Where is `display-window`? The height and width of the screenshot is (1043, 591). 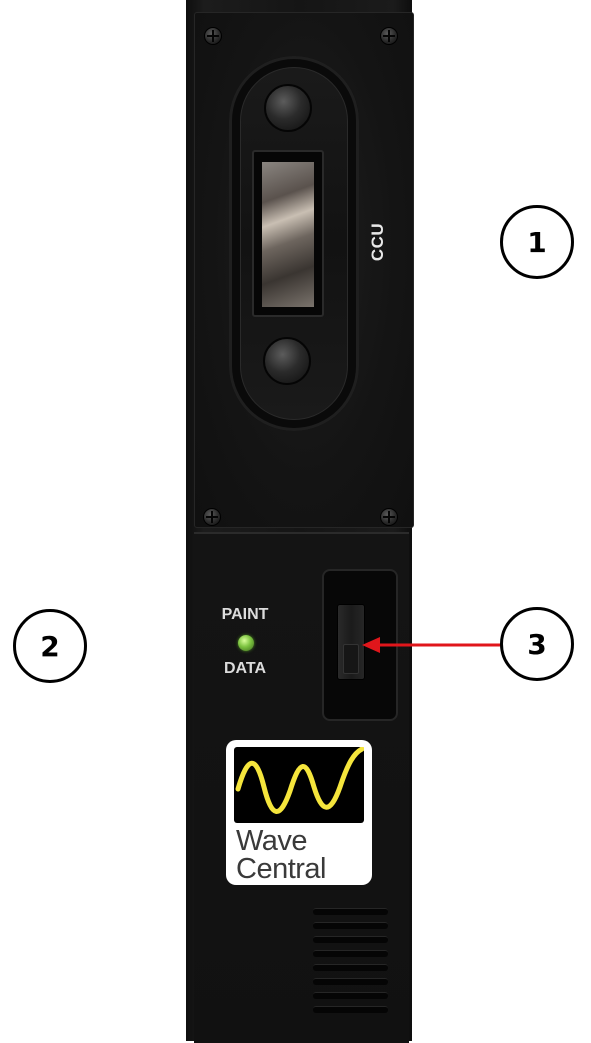 display-window is located at coordinates (288, 234).